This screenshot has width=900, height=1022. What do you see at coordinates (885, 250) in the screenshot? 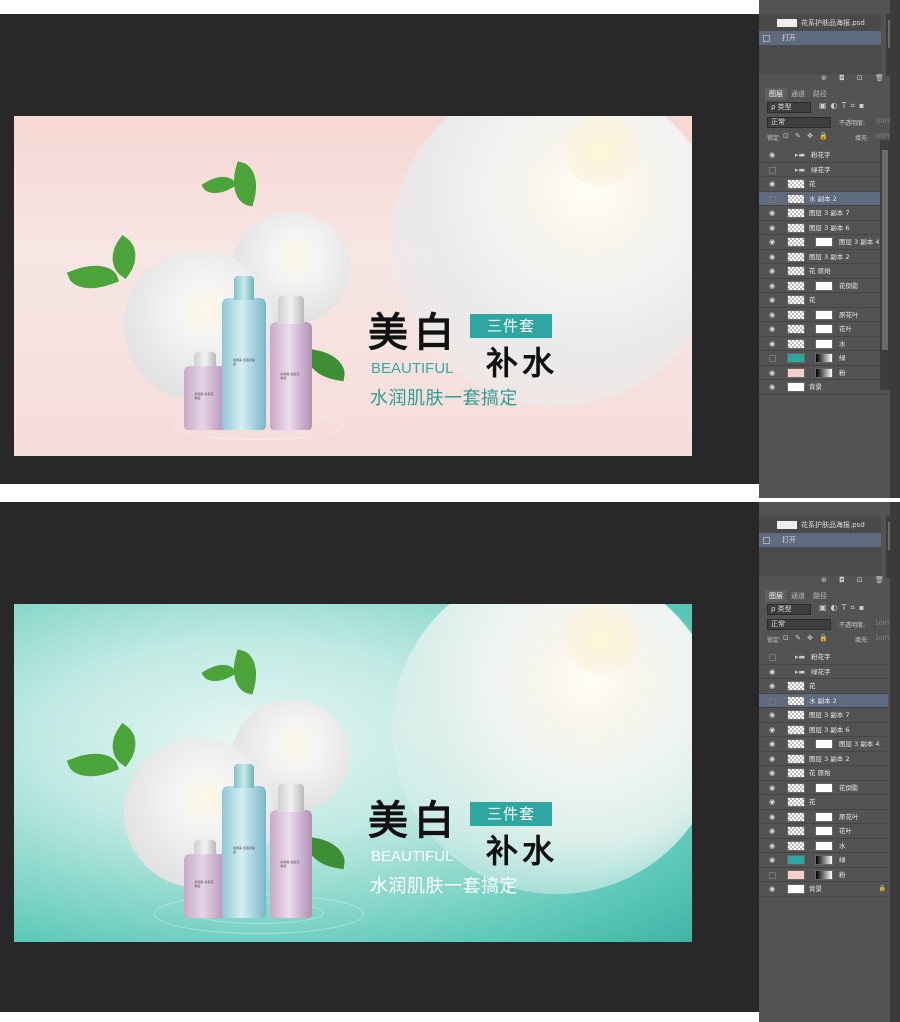
I see `scrollbar-thumb` at bounding box center [885, 250].